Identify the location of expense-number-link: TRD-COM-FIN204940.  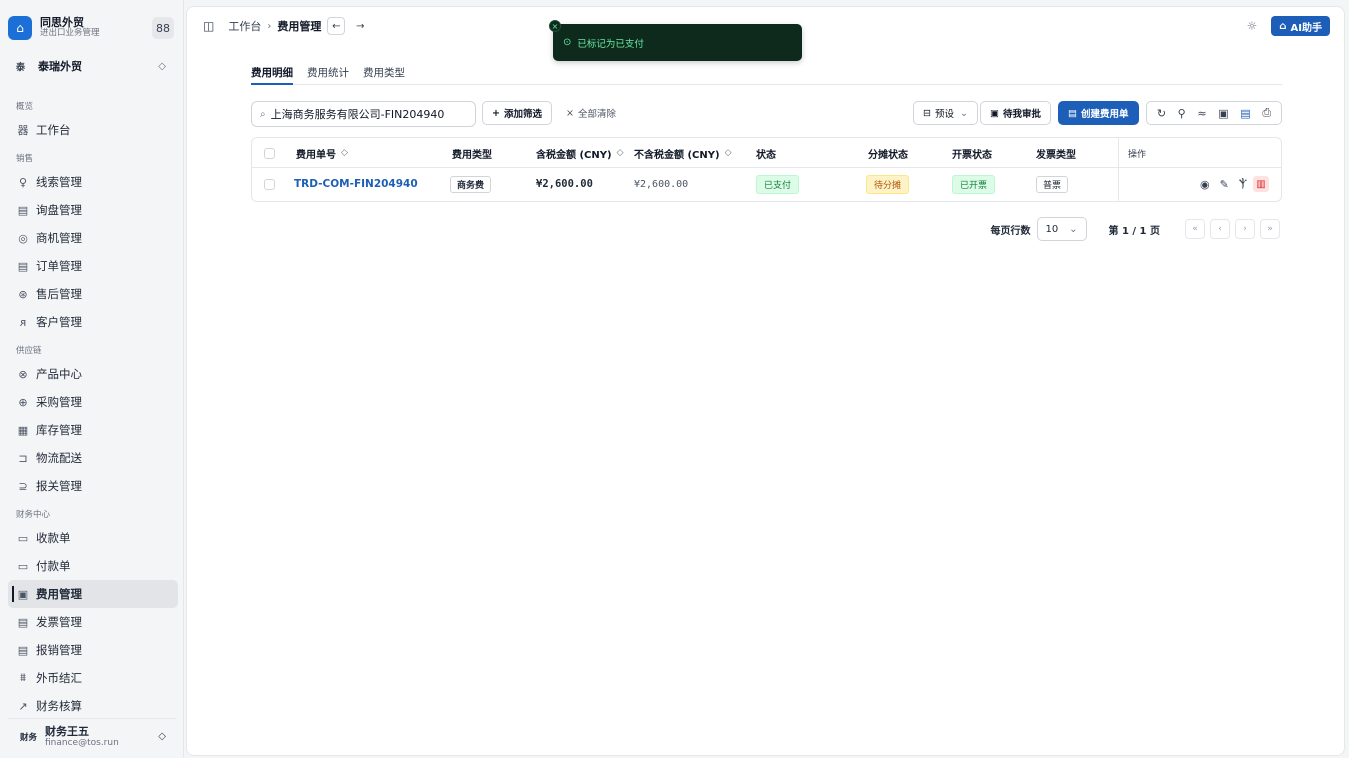
(356, 184).